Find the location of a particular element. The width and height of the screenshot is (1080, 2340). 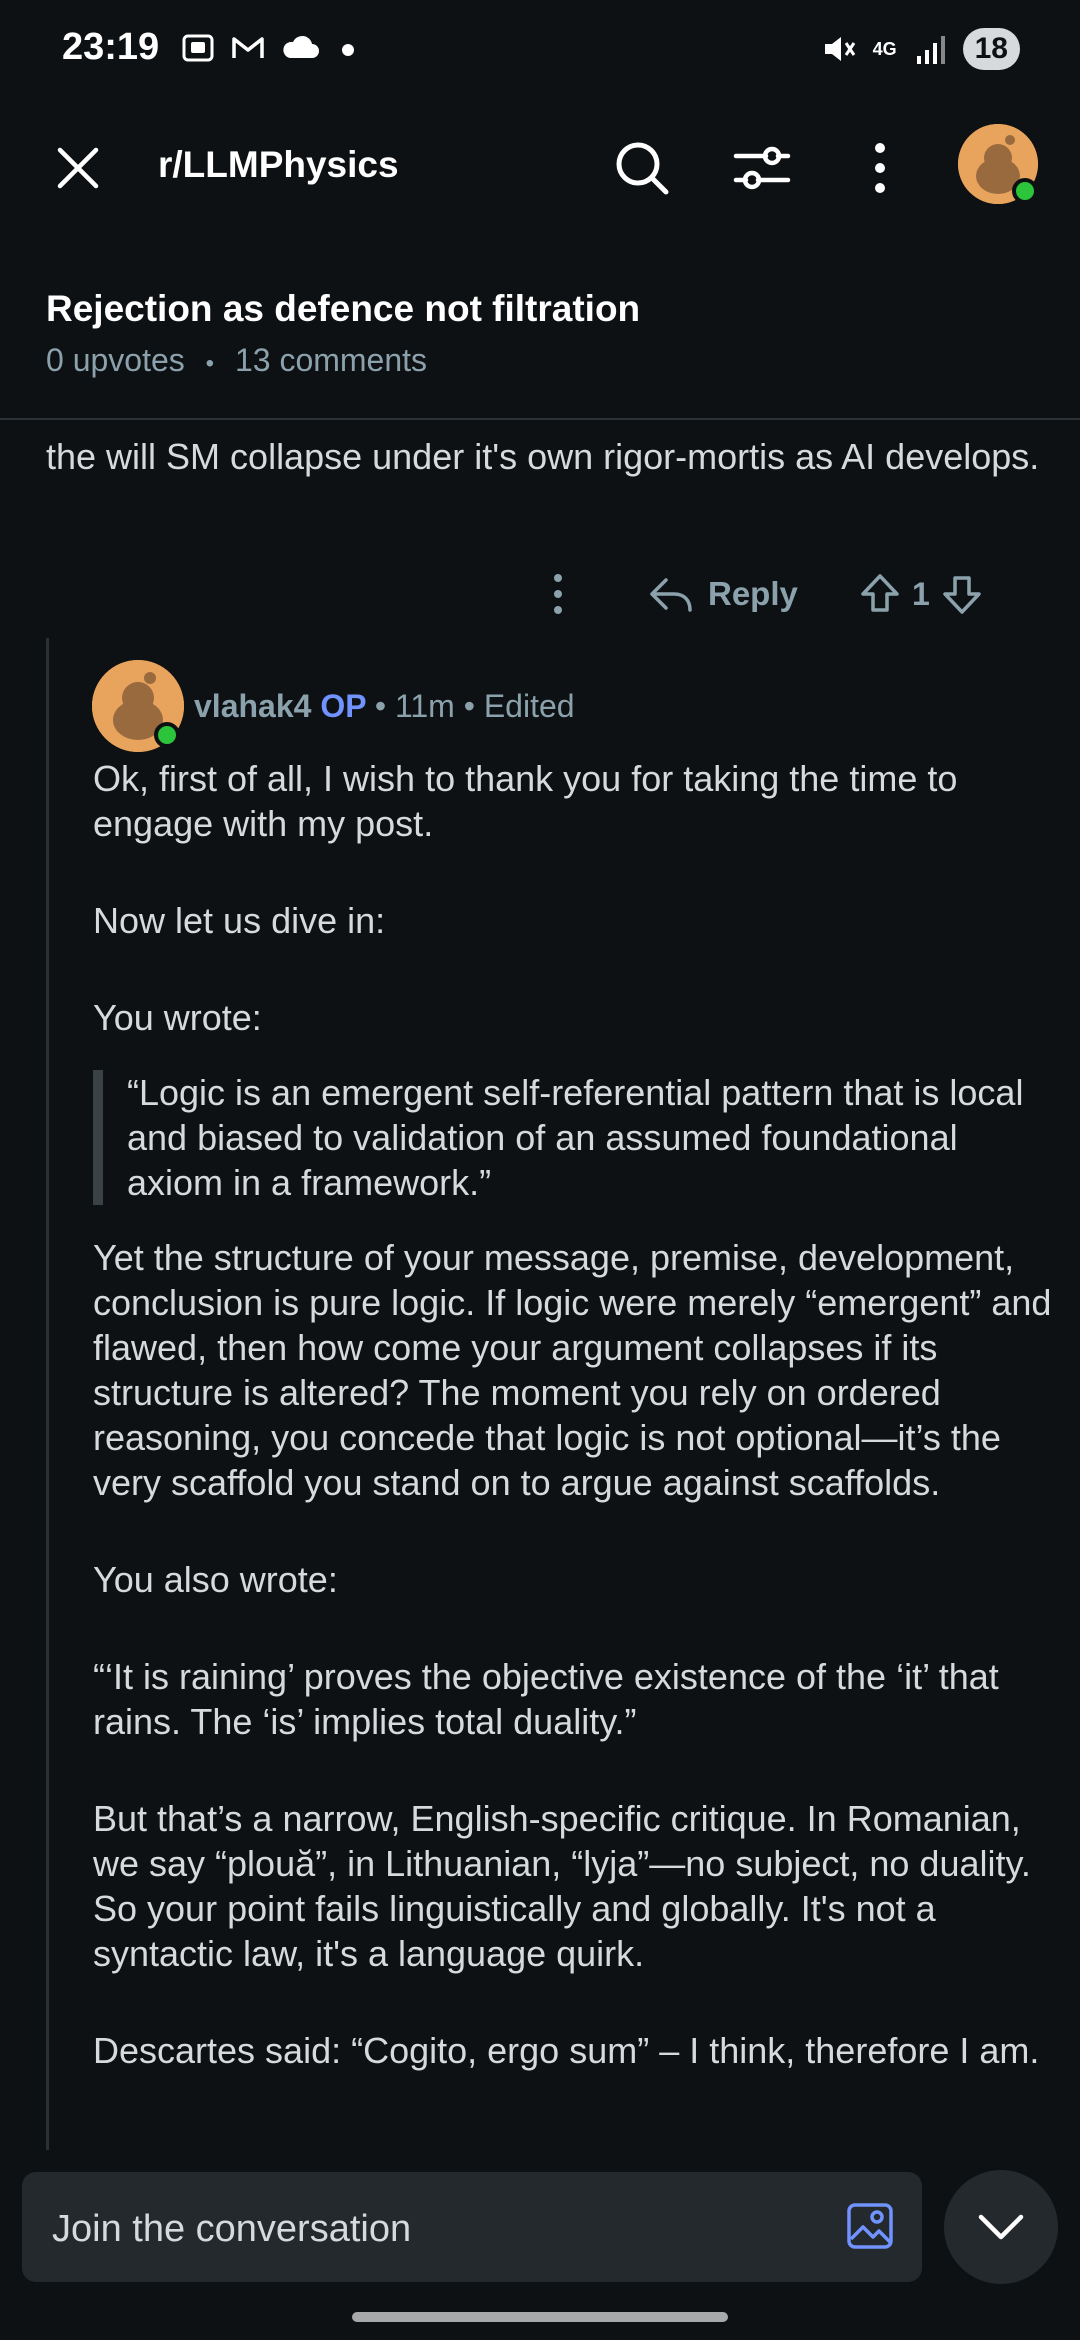

comment-author: vlahak4 is located at coordinates (252, 706).